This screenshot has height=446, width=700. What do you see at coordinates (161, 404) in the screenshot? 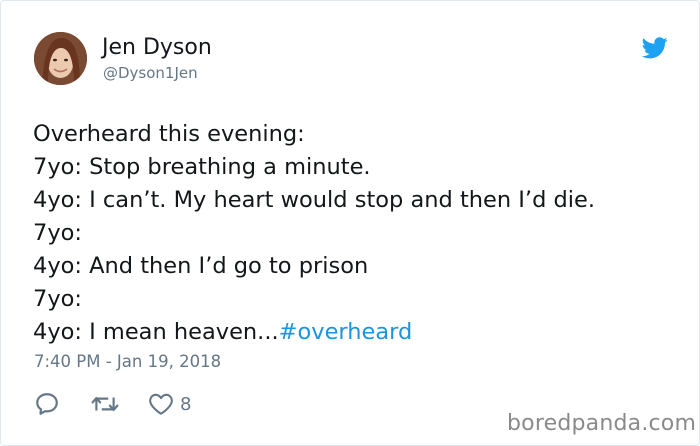
I see `heart-icon` at bounding box center [161, 404].